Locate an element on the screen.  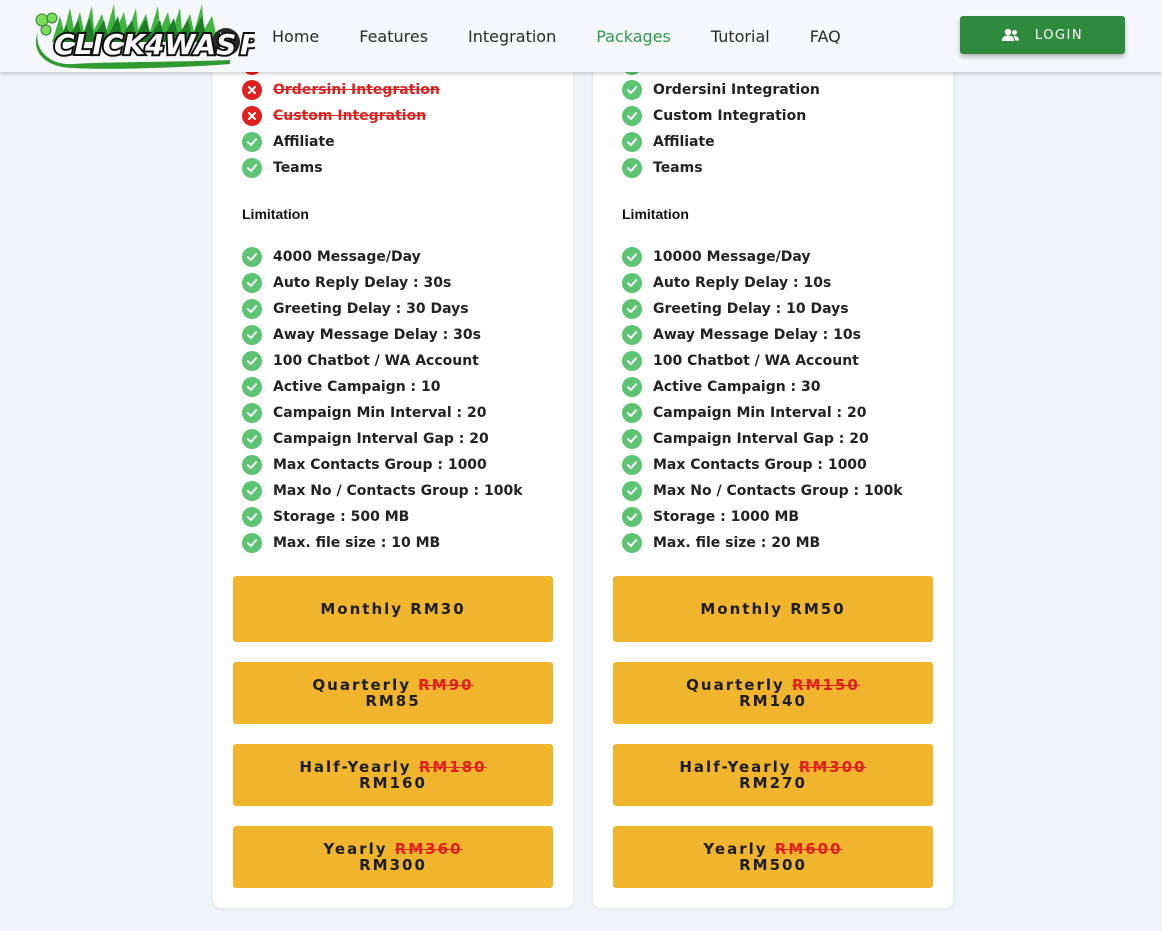
price-line: Quarterly RM150 is located at coordinates (773, 685).